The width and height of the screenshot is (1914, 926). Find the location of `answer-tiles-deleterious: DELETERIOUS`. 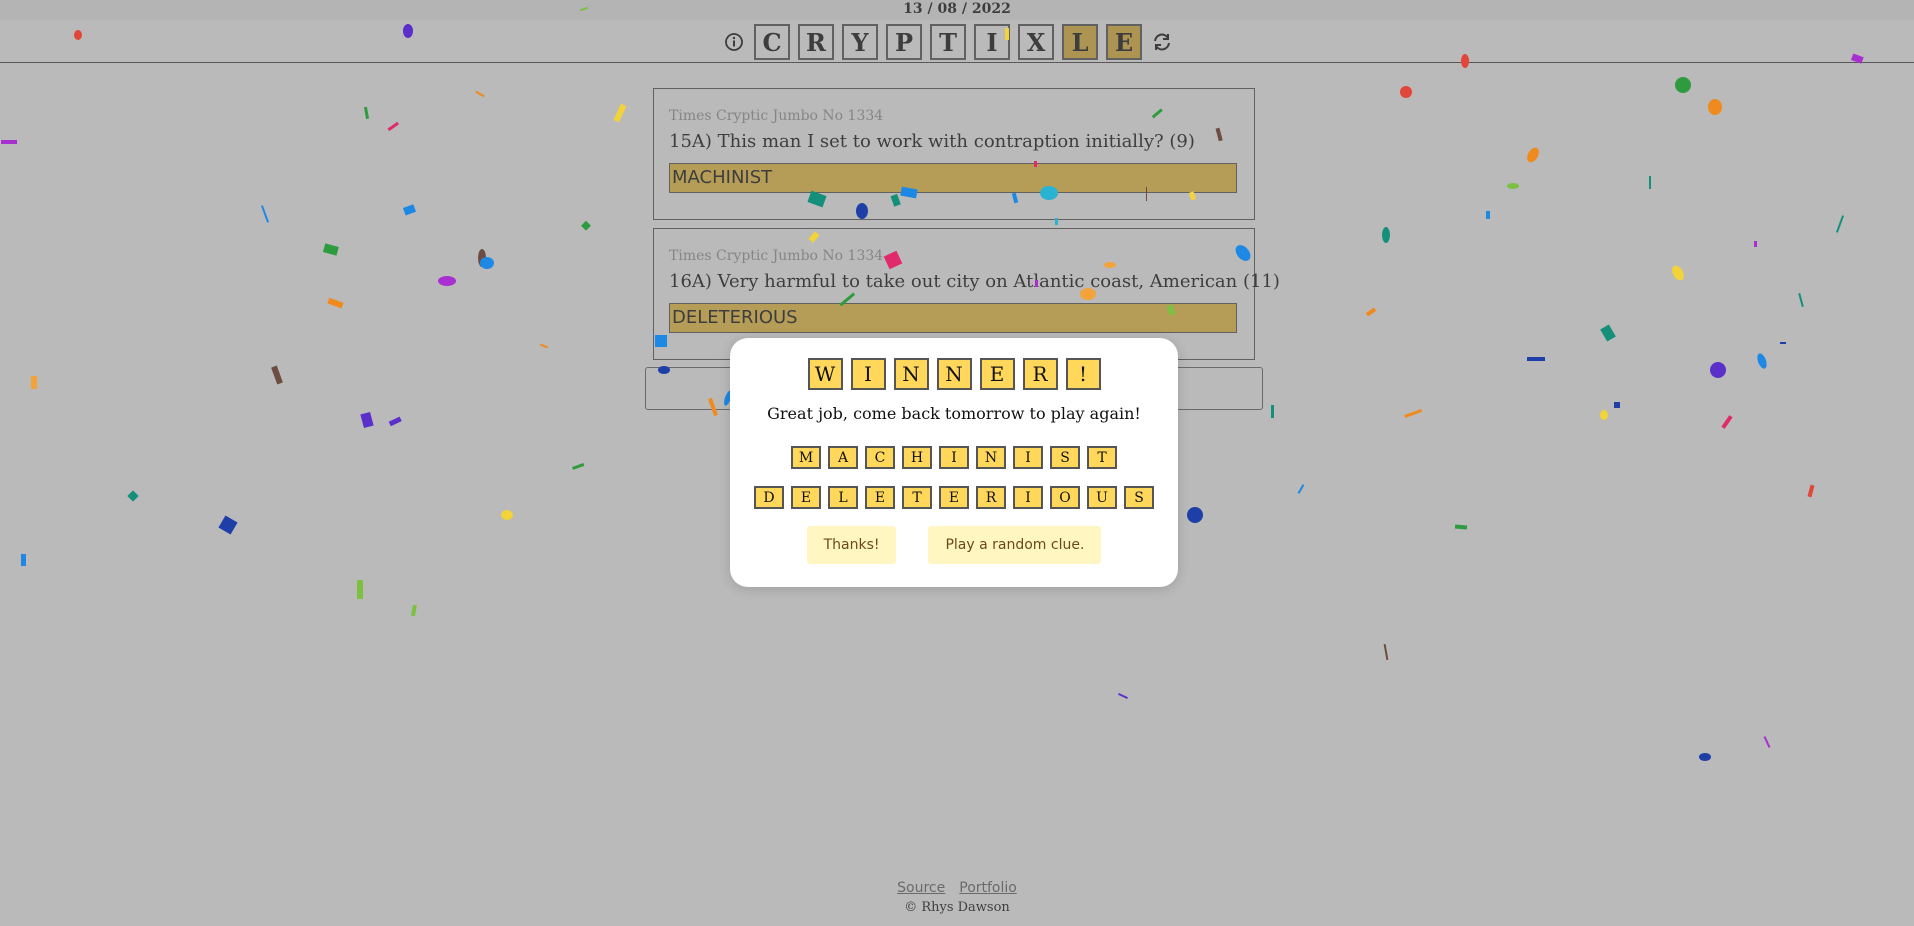

answer-tiles-deleterious: DELETERIOUS is located at coordinates (954, 497).